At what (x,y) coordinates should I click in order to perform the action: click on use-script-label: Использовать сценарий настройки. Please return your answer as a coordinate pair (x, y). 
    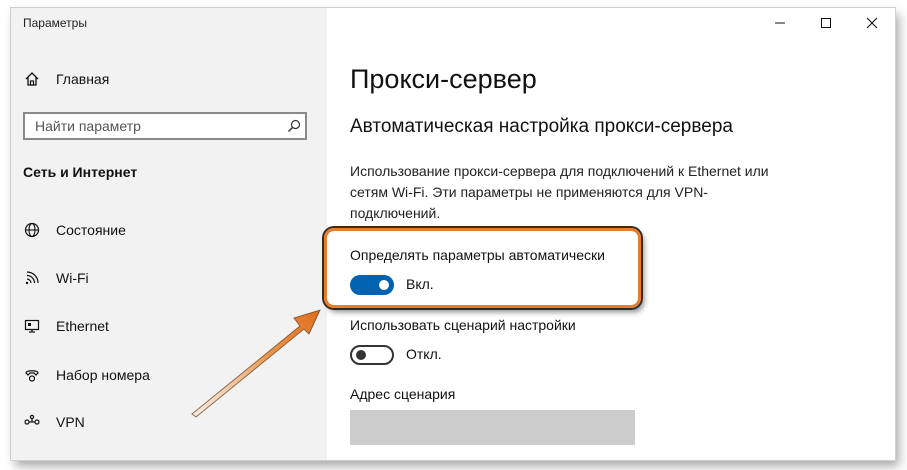
    Looking at the image, I should click on (463, 325).